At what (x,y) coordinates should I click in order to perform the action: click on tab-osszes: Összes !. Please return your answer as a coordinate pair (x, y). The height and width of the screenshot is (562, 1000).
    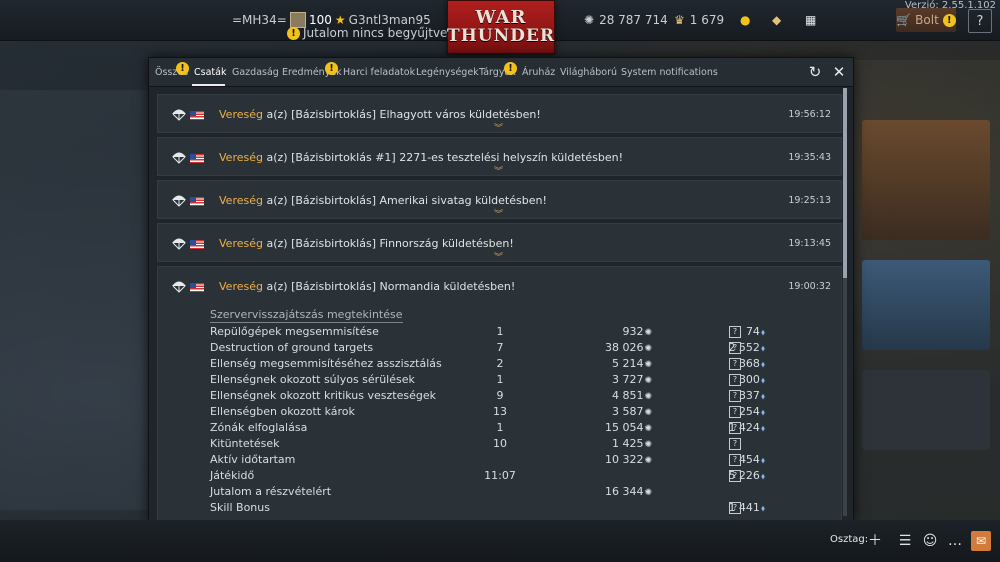
    Looking at the image, I should click on (172, 70).